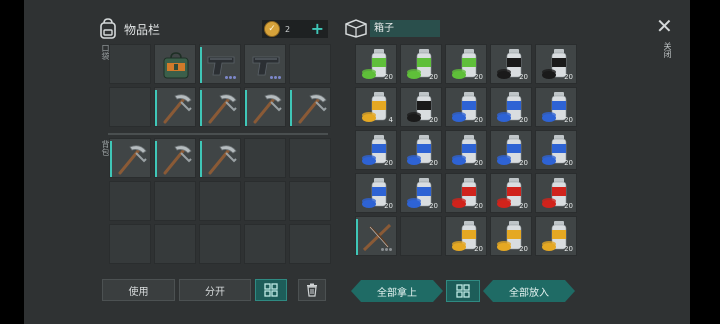 The width and height of the screenshot is (720, 324). I want to click on close-icon: ✕, so click(664, 26).